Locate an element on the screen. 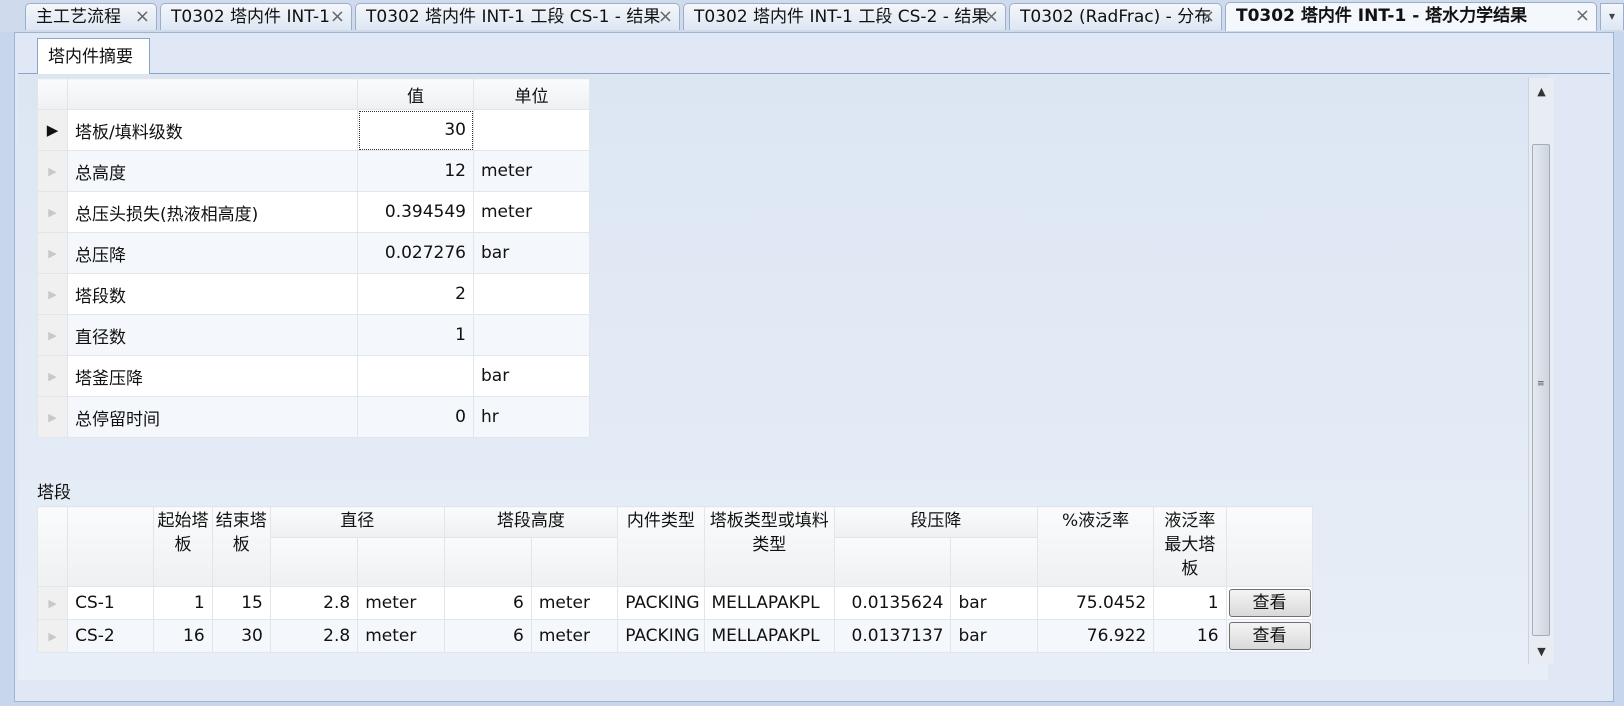 This screenshot has width=1624, height=706. summary-label: 塔板/填料级数 is located at coordinates (212, 130).